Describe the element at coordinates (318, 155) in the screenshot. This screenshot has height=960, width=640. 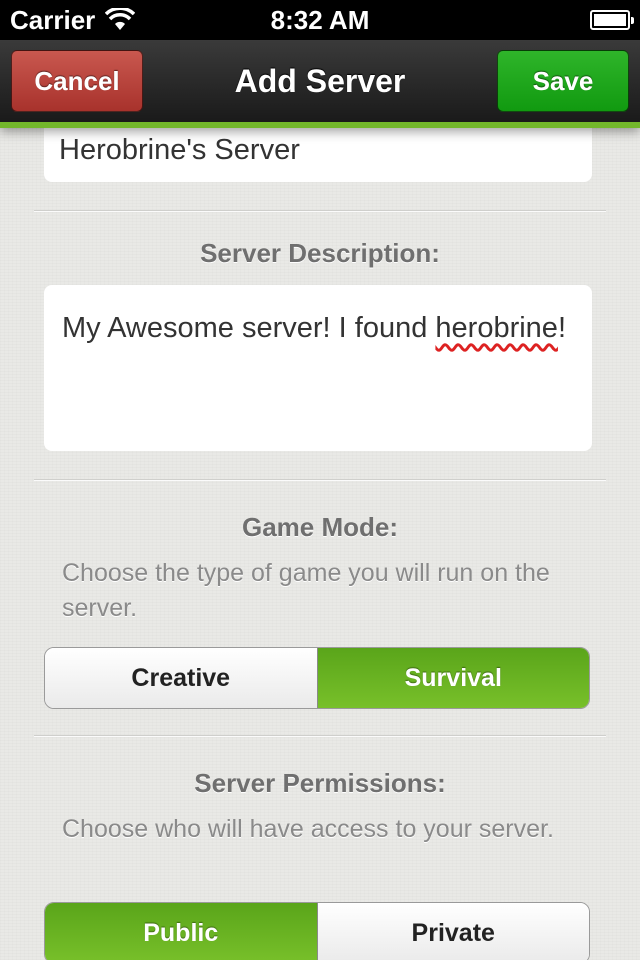
I see `server-name-field: Herobrine's Server` at that location.